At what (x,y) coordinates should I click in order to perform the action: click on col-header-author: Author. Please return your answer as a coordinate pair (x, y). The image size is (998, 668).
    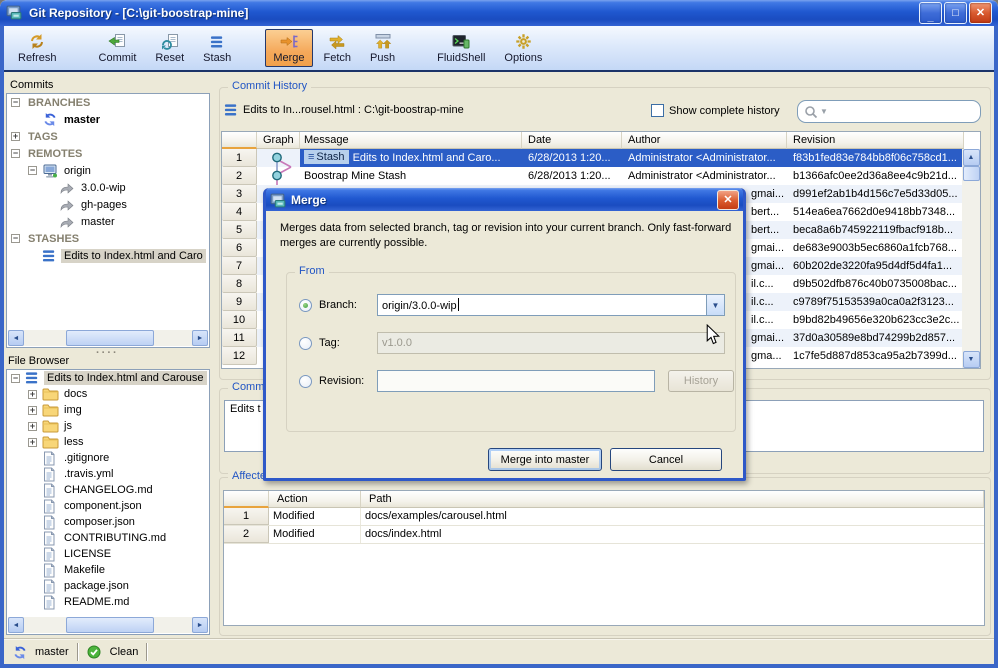
    Looking at the image, I should click on (704, 140).